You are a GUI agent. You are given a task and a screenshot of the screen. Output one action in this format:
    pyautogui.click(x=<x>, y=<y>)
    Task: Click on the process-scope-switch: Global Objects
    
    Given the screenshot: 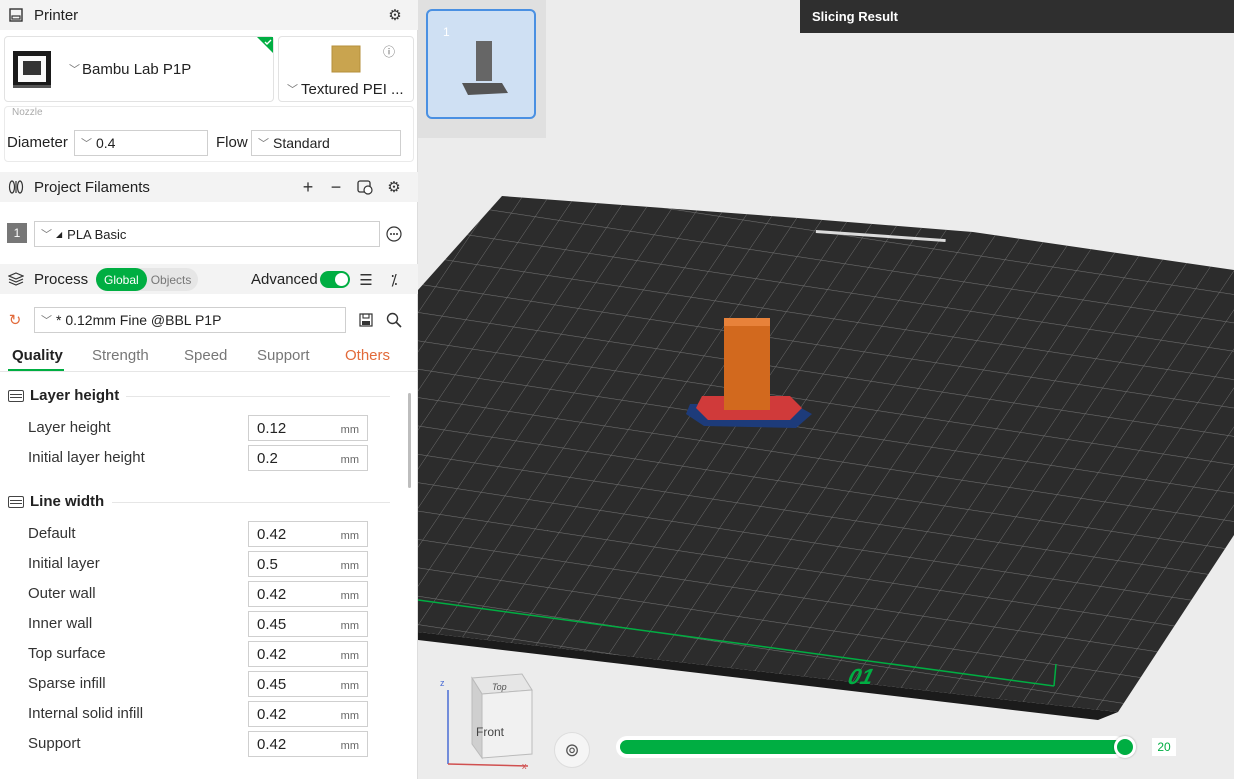 What is the action you would take?
    pyautogui.click(x=147, y=279)
    